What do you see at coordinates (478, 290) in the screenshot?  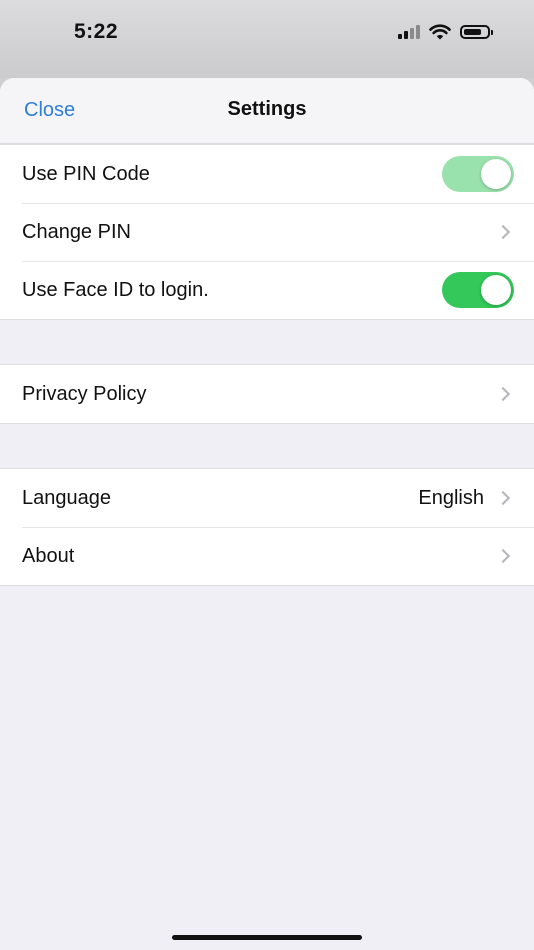 I see `use-face-id-toggle` at bounding box center [478, 290].